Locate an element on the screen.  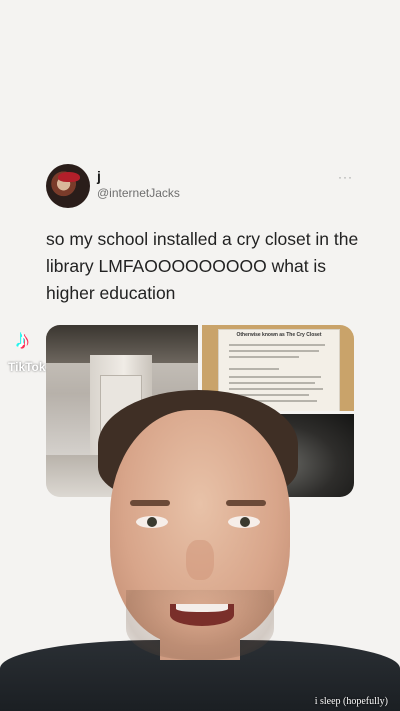
avatar is located at coordinates (68, 186).